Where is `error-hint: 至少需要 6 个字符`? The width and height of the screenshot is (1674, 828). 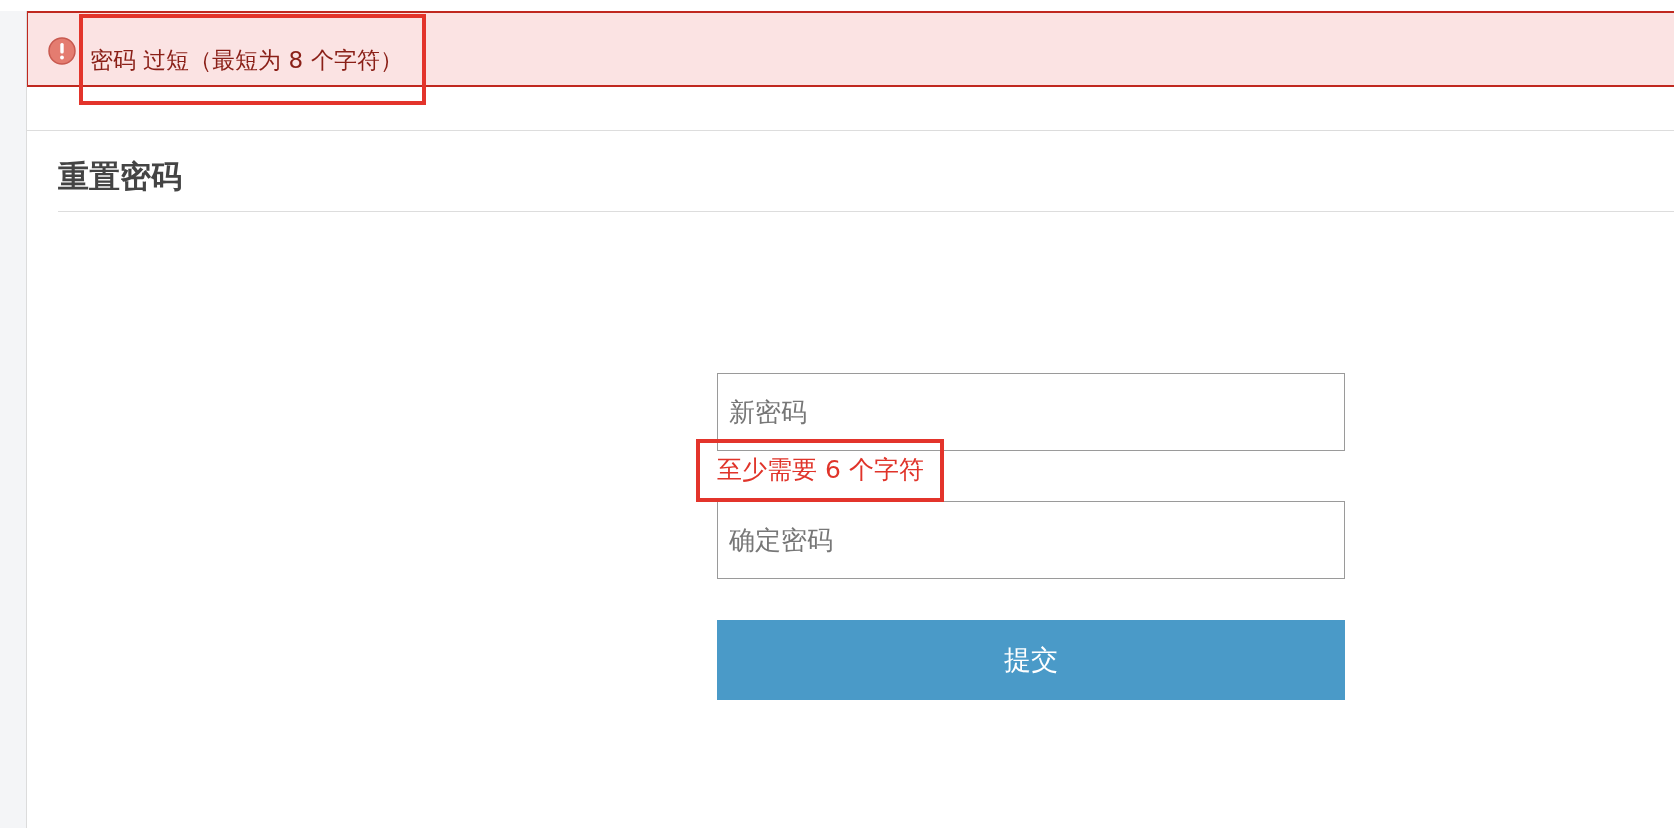
error-hint: 至少需要 6 个字符 is located at coordinates (820, 470).